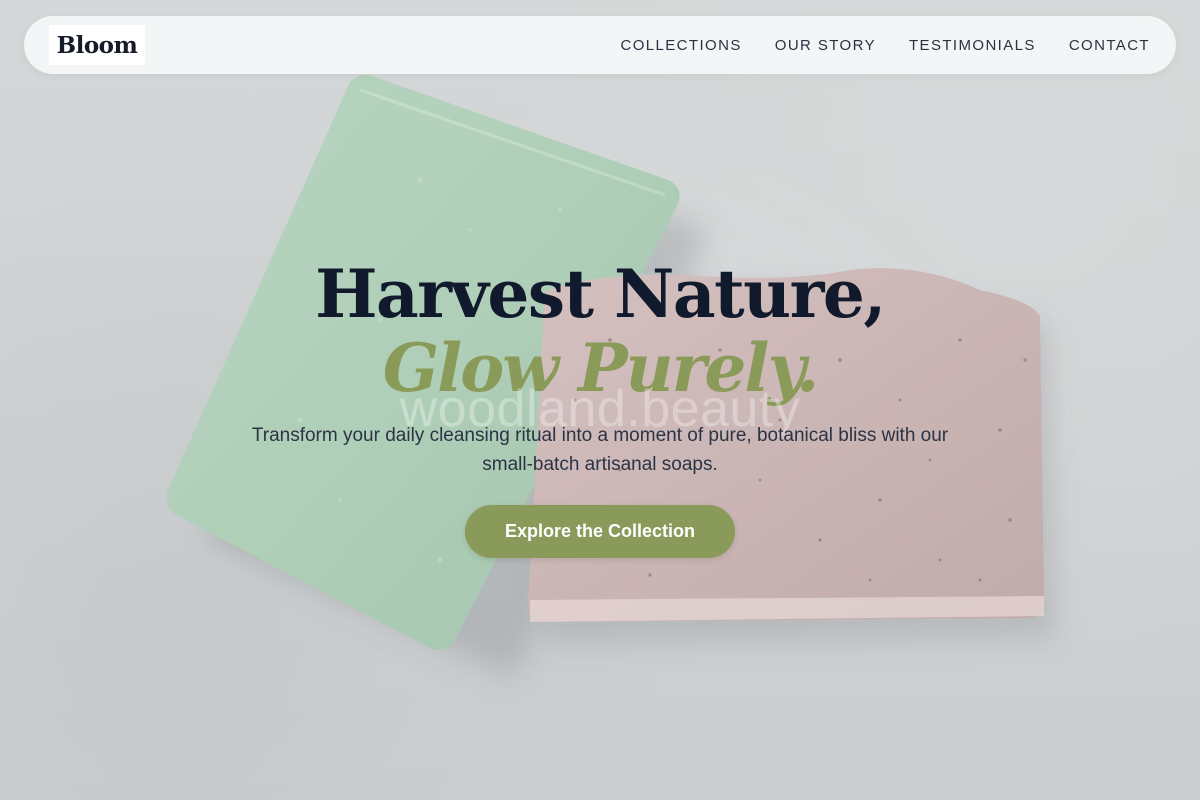 The image size is (1200, 800). I want to click on nav-link-collections: COLLECTIONS, so click(680, 45).